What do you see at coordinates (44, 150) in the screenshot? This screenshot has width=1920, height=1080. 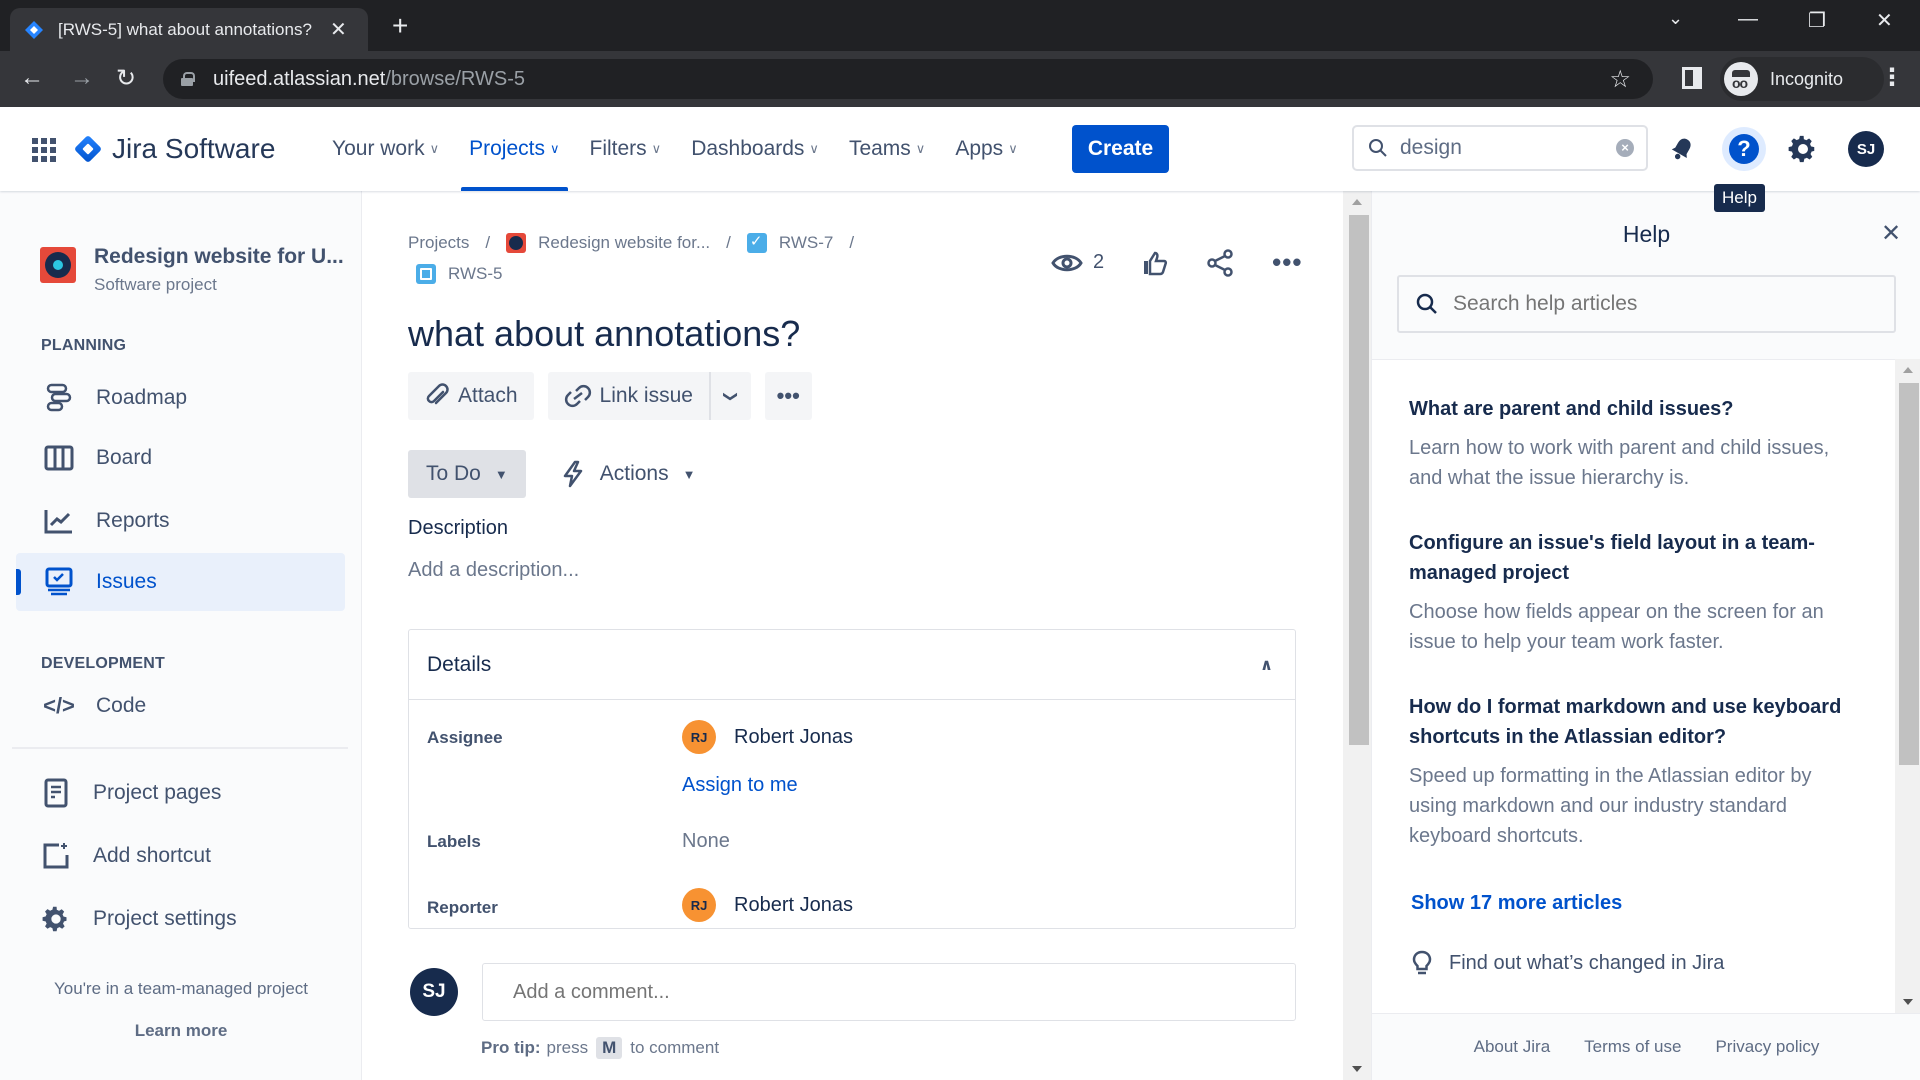 I see `app-switcher-icon` at bounding box center [44, 150].